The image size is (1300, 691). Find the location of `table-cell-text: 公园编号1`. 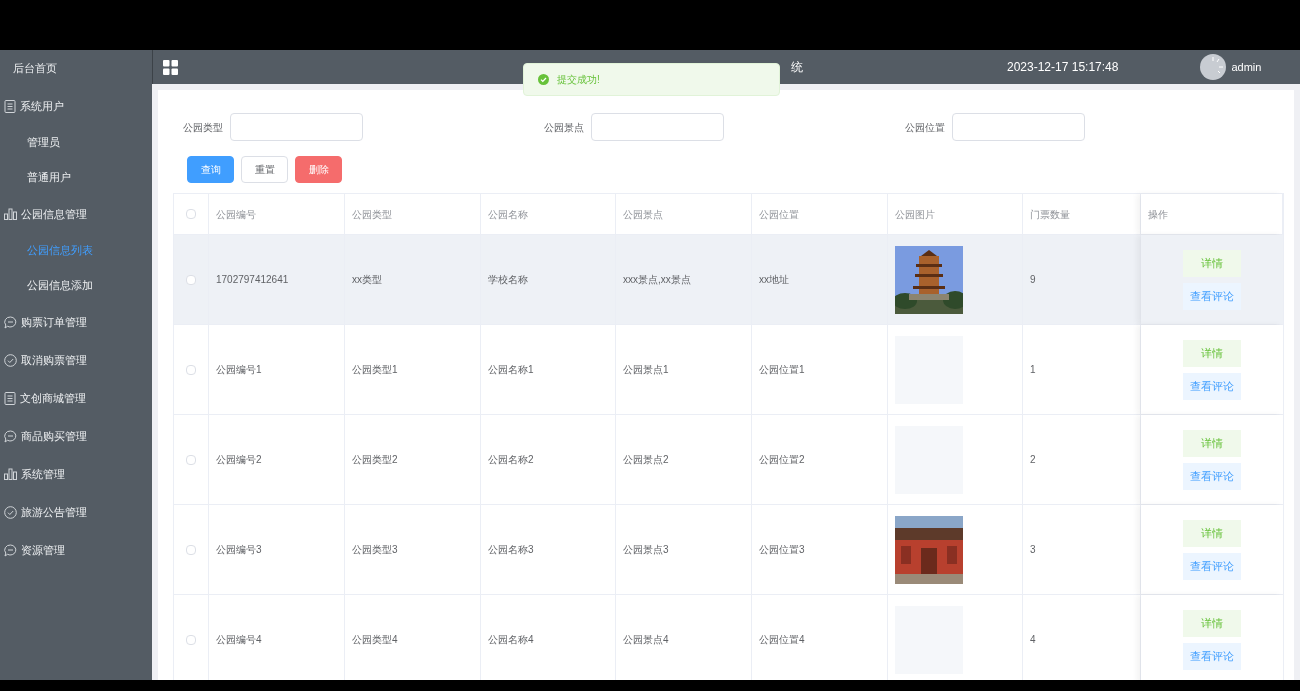

table-cell-text: 公园编号1 is located at coordinates (239, 370).